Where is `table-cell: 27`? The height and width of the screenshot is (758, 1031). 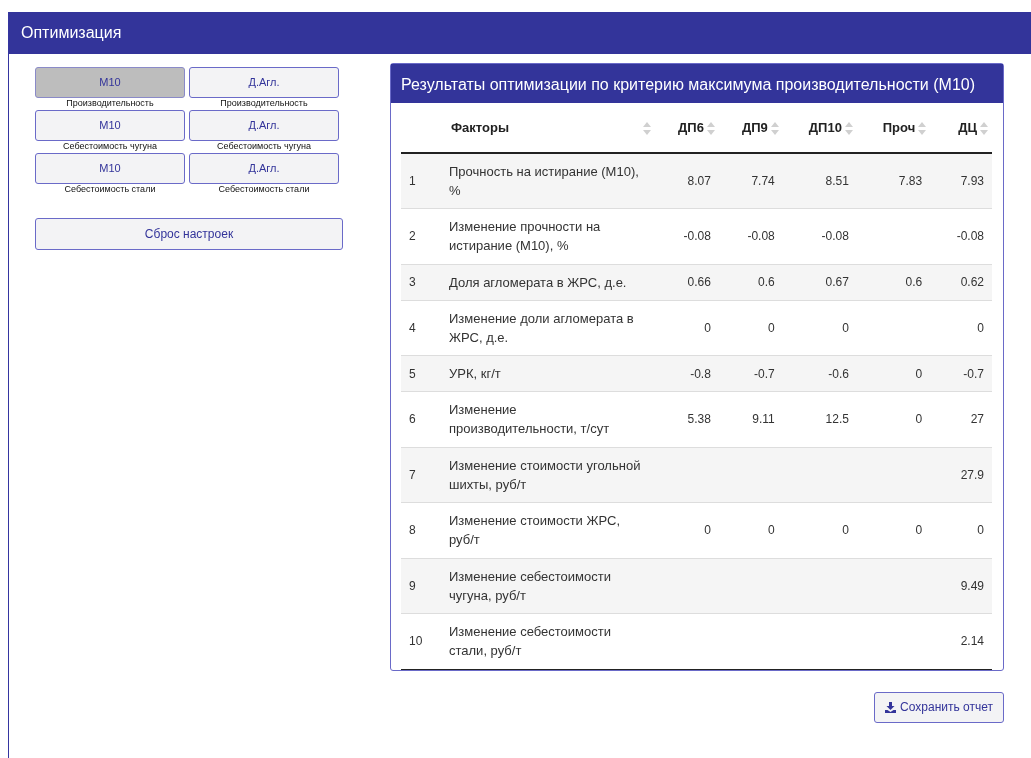
table-cell: 27 is located at coordinates (961, 419).